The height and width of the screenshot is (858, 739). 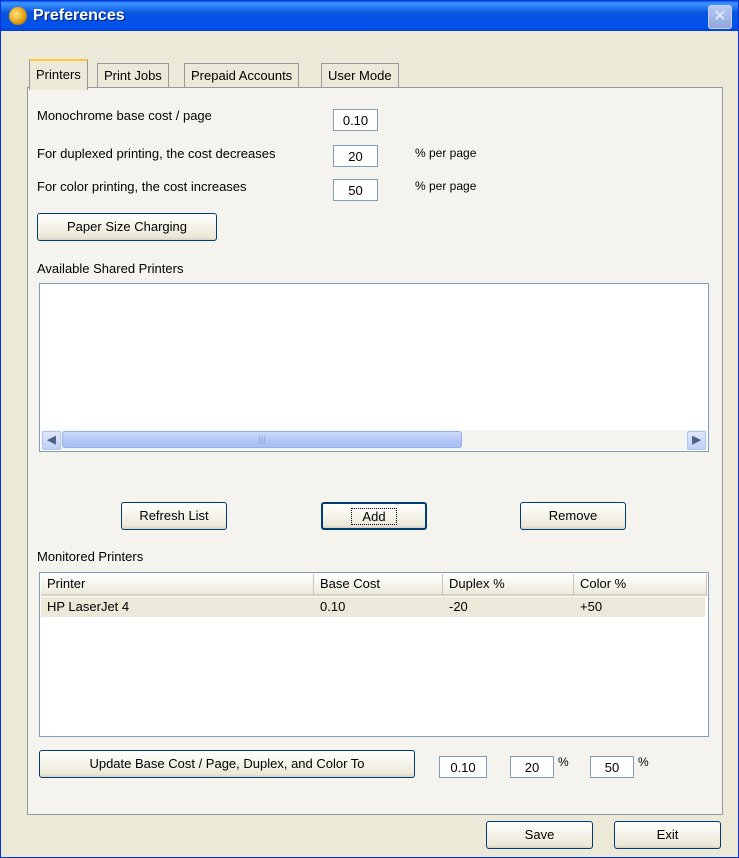 What do you see at coordinates (142, 186) in the screenshot?
I see `color-cost-label: For color printing, the cost increases` at bounding box center [142, 186].